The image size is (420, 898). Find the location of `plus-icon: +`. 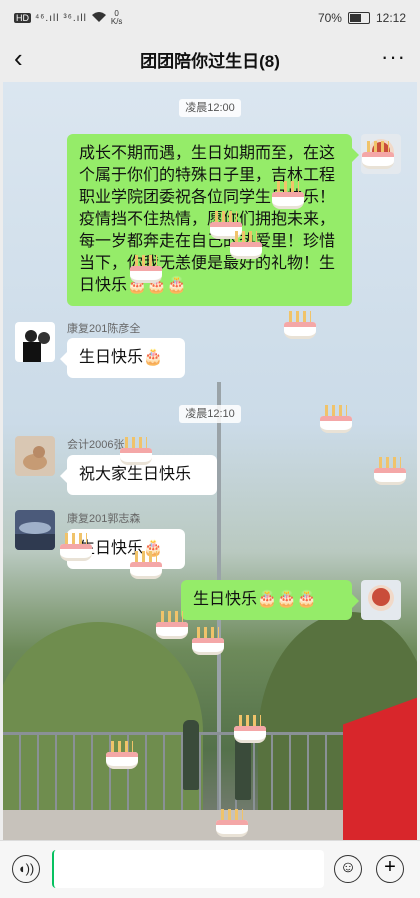

plus-icon: + is located at coordinates (390, 869).